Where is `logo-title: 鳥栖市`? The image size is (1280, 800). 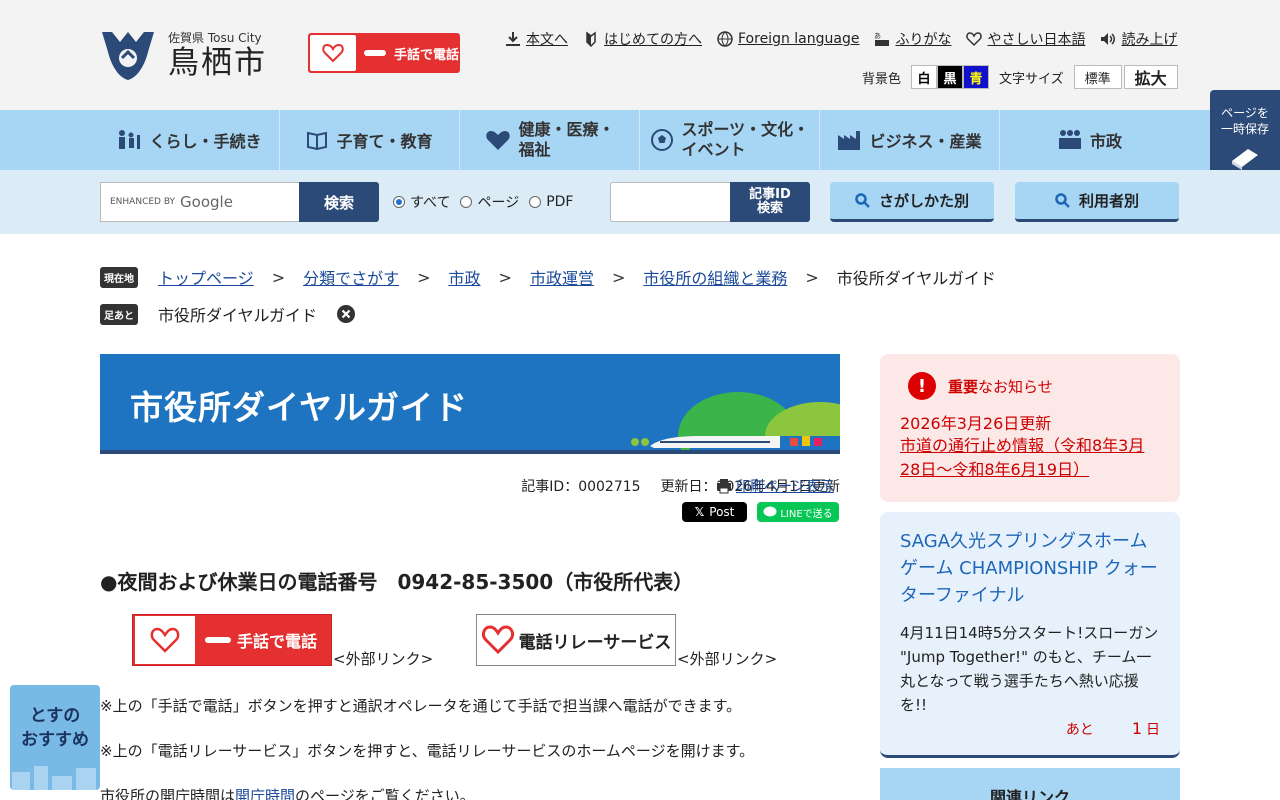
logo-title: 鳥栖市 is located at coordinates (217, 63).